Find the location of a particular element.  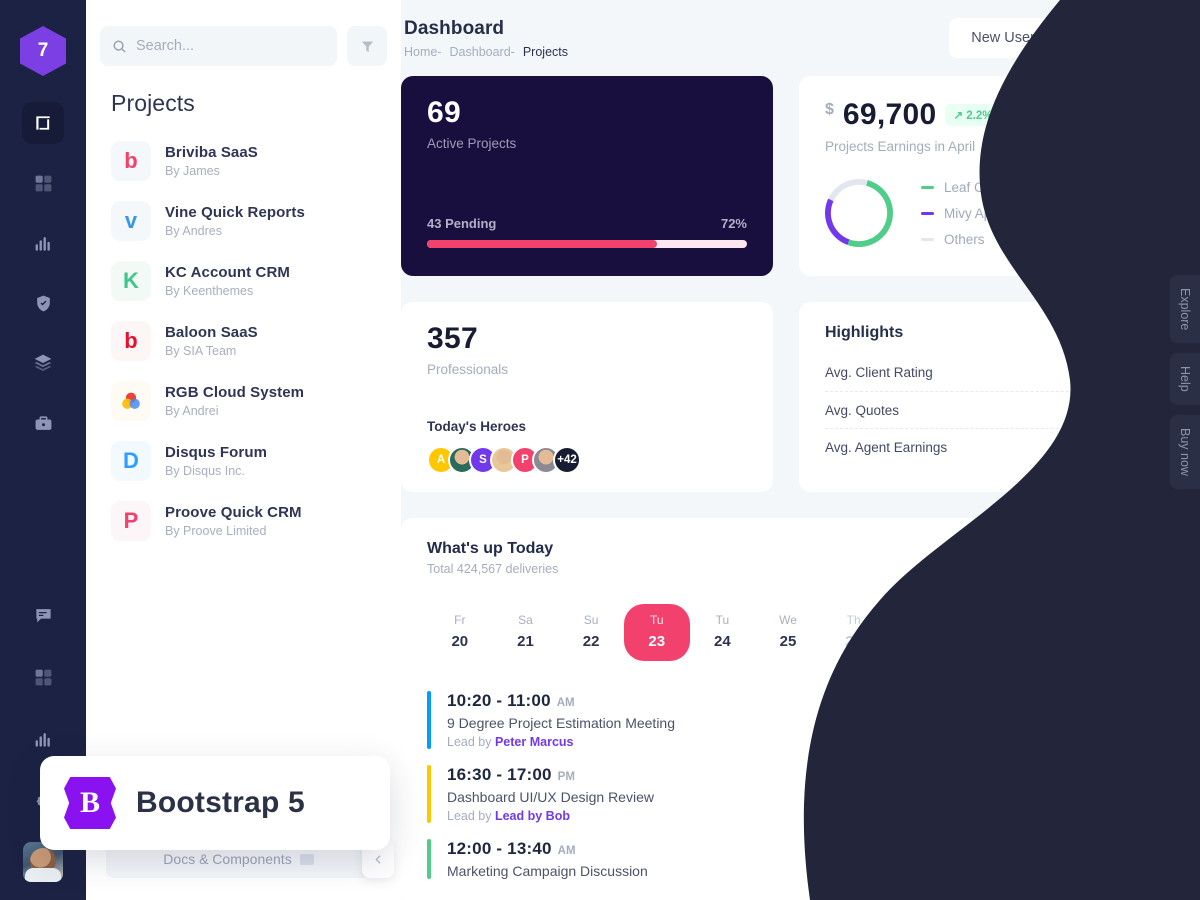

rail-item-bar-chart-icon is located at coordinates (43, 243).